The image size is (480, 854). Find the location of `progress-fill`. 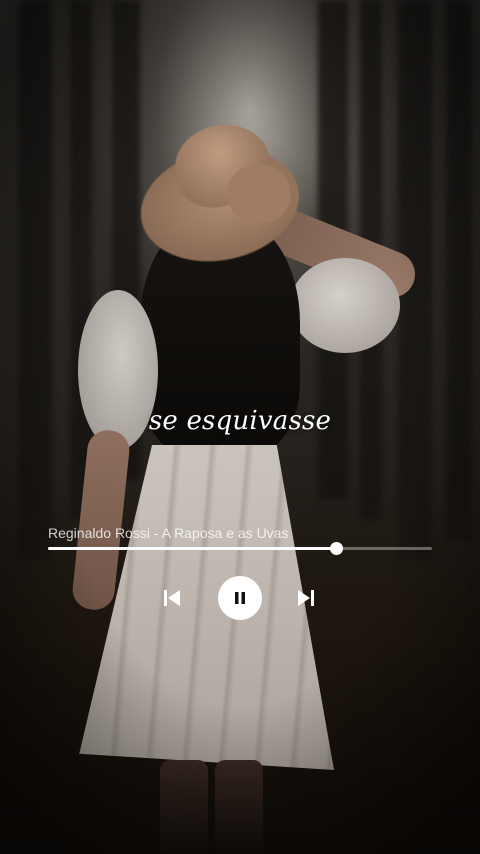

progress-fill is located at coordinates (192, 548).